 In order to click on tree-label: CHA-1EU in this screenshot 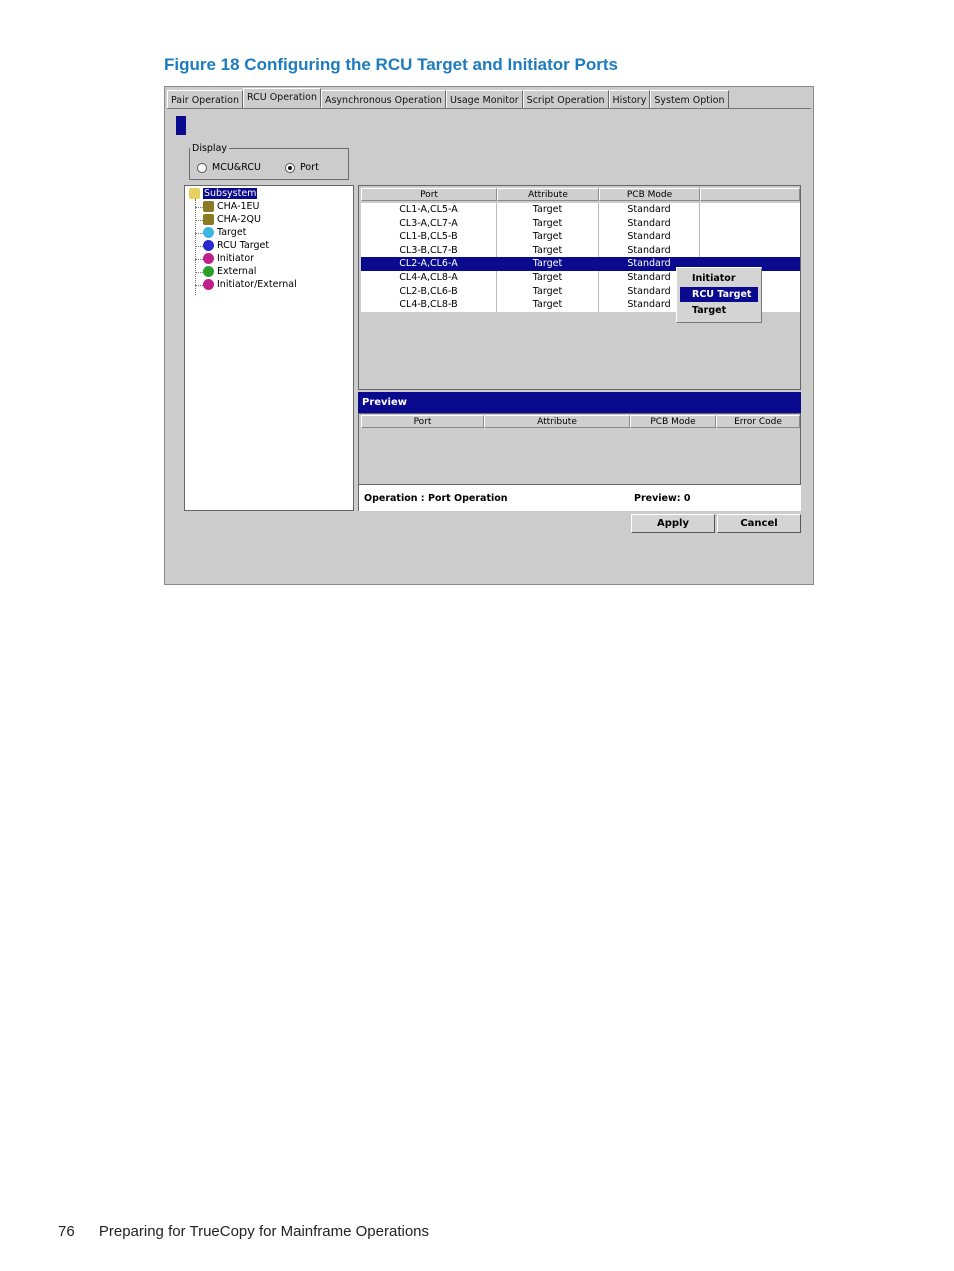, I will do `click(238, 206)`.